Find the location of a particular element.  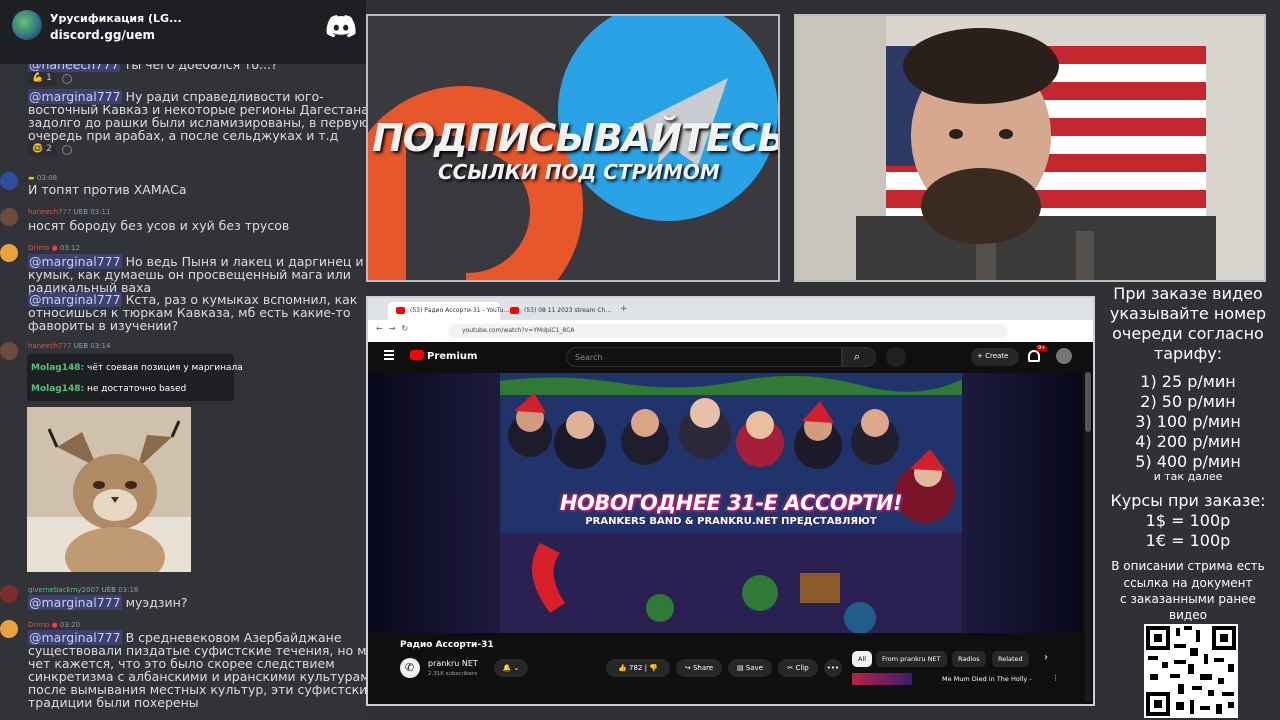

quoted-message: Molag148: не достаточно based is located at coordinates (108, 389).